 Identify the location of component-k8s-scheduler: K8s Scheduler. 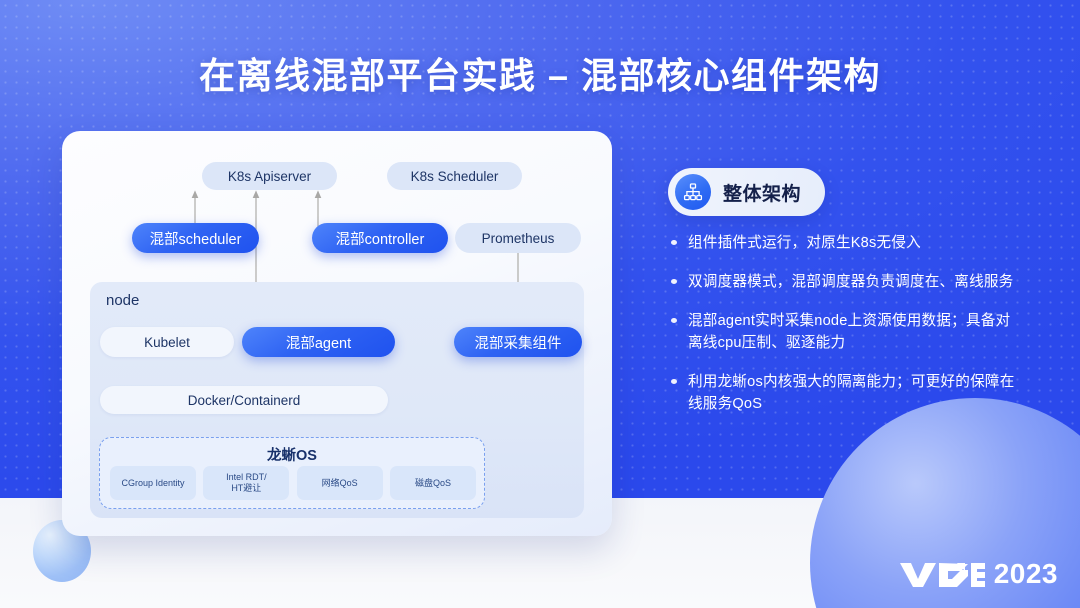
(454, 176).